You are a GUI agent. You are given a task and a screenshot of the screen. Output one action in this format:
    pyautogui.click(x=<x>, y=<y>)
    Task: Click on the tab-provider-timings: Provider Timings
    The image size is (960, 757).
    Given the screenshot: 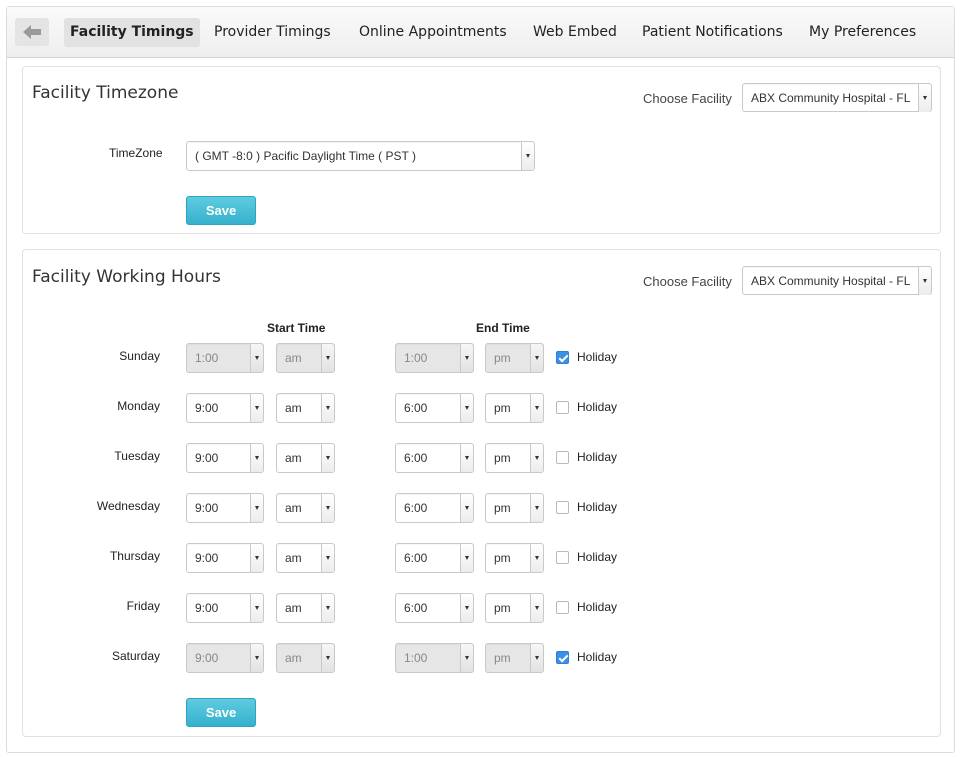 What is the action you would take?
    pyautogui.click(x=272, y=32)
    